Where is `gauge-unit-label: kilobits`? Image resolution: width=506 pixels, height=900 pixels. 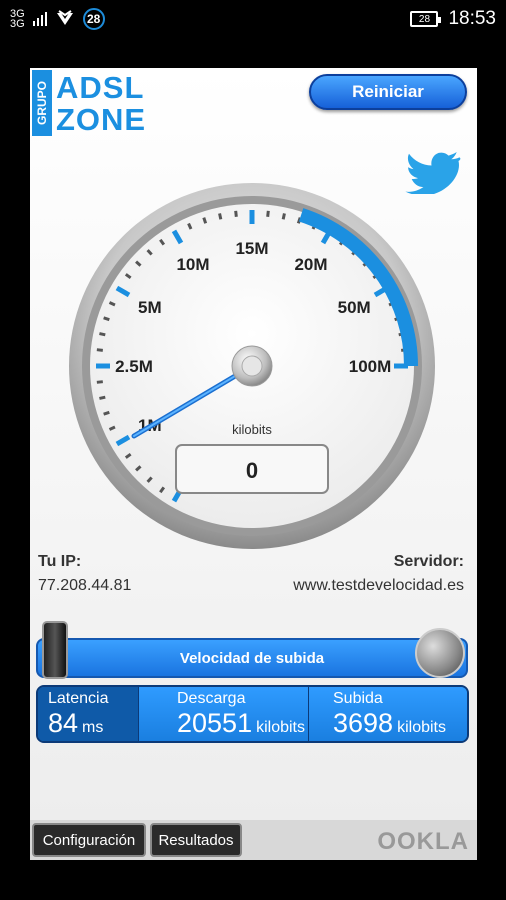 gauge-unit-label: kilobits is located at coordinates (252, 429).